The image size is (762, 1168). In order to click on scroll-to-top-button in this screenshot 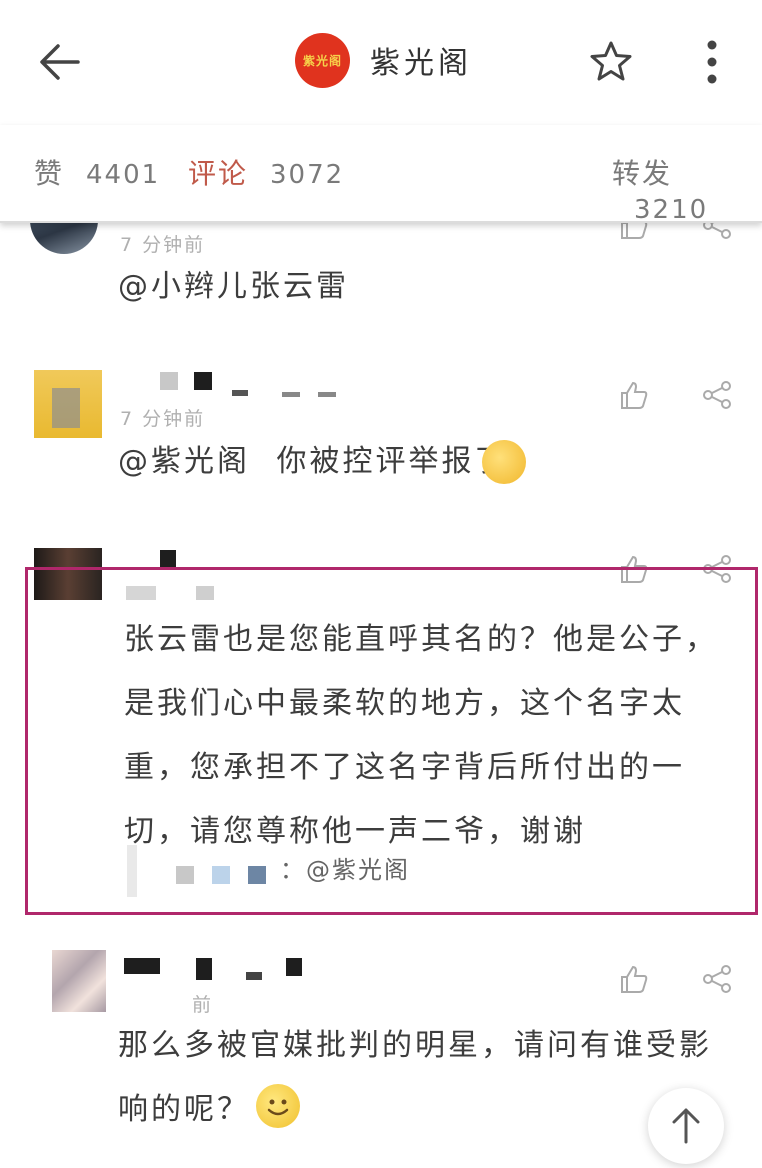, I will do `click(686, 1126)`.